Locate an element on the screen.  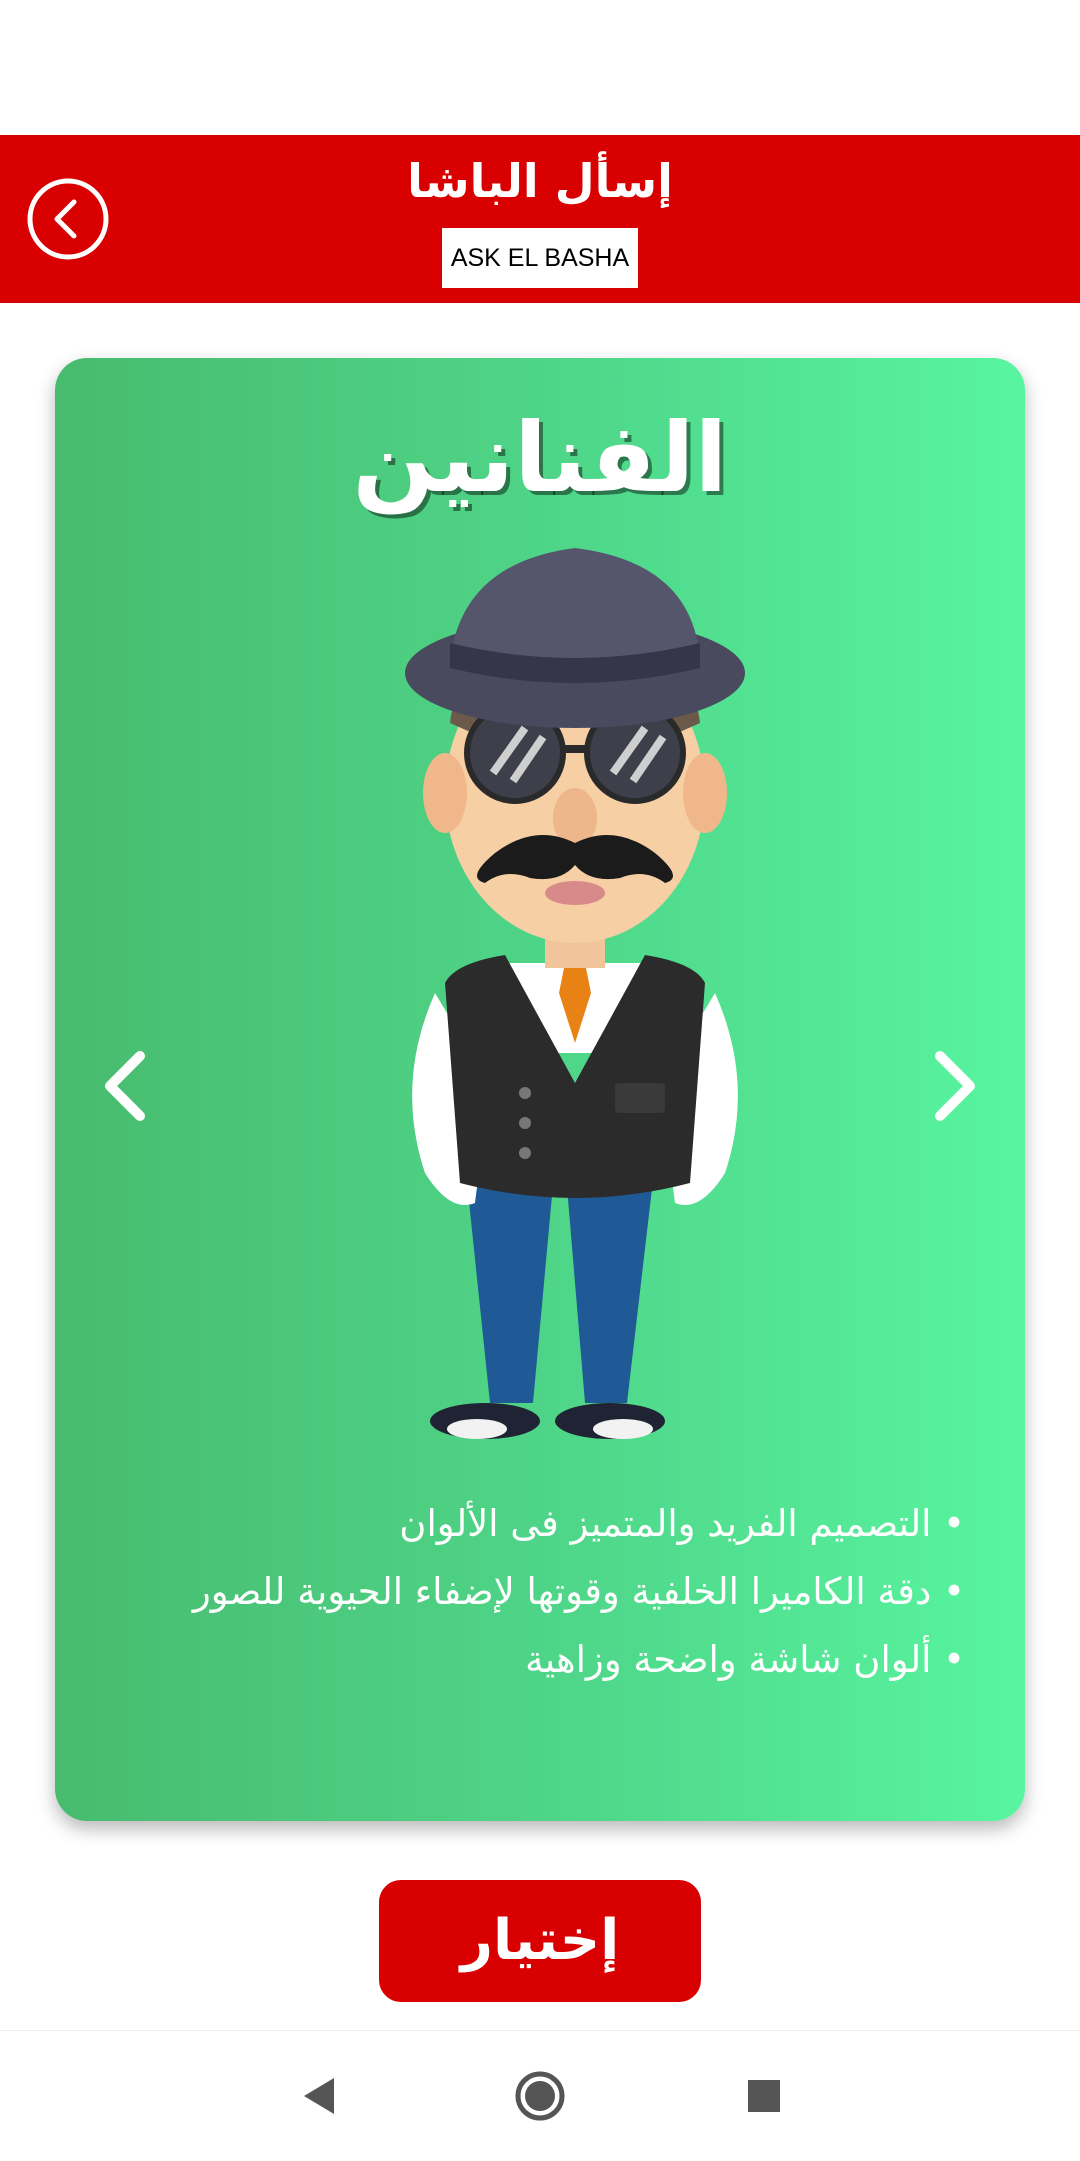
system-home-button is located at coordinates (540, 2096).